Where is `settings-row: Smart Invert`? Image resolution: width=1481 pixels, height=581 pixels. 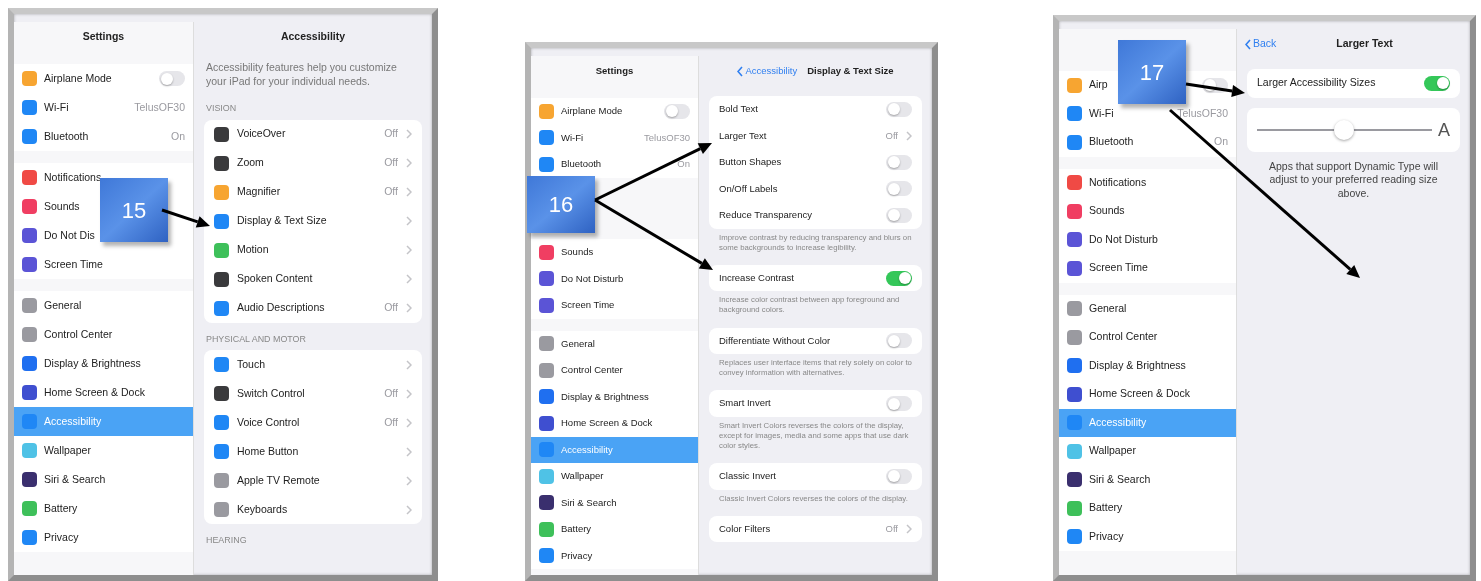
settings-row: Smart Invert is located at coordinates (815, 403).